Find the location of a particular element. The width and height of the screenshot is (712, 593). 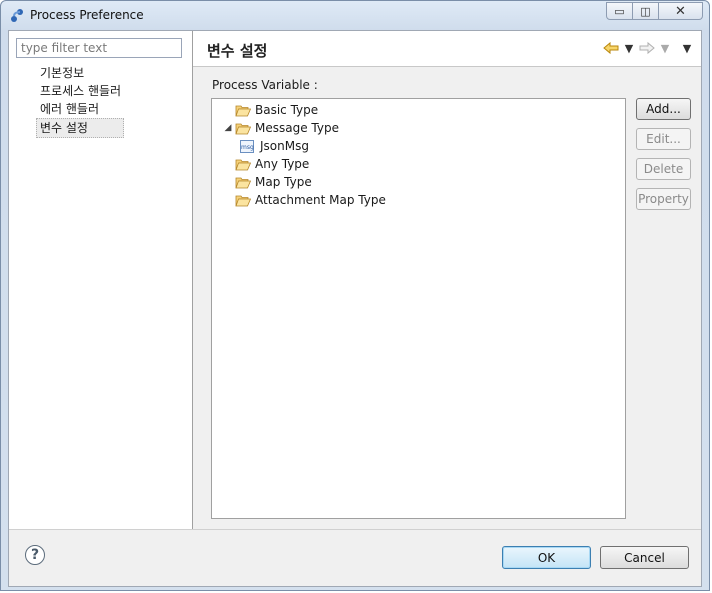

nav-item-basic-info: 기본정보 is located at coordinates (80, 73).